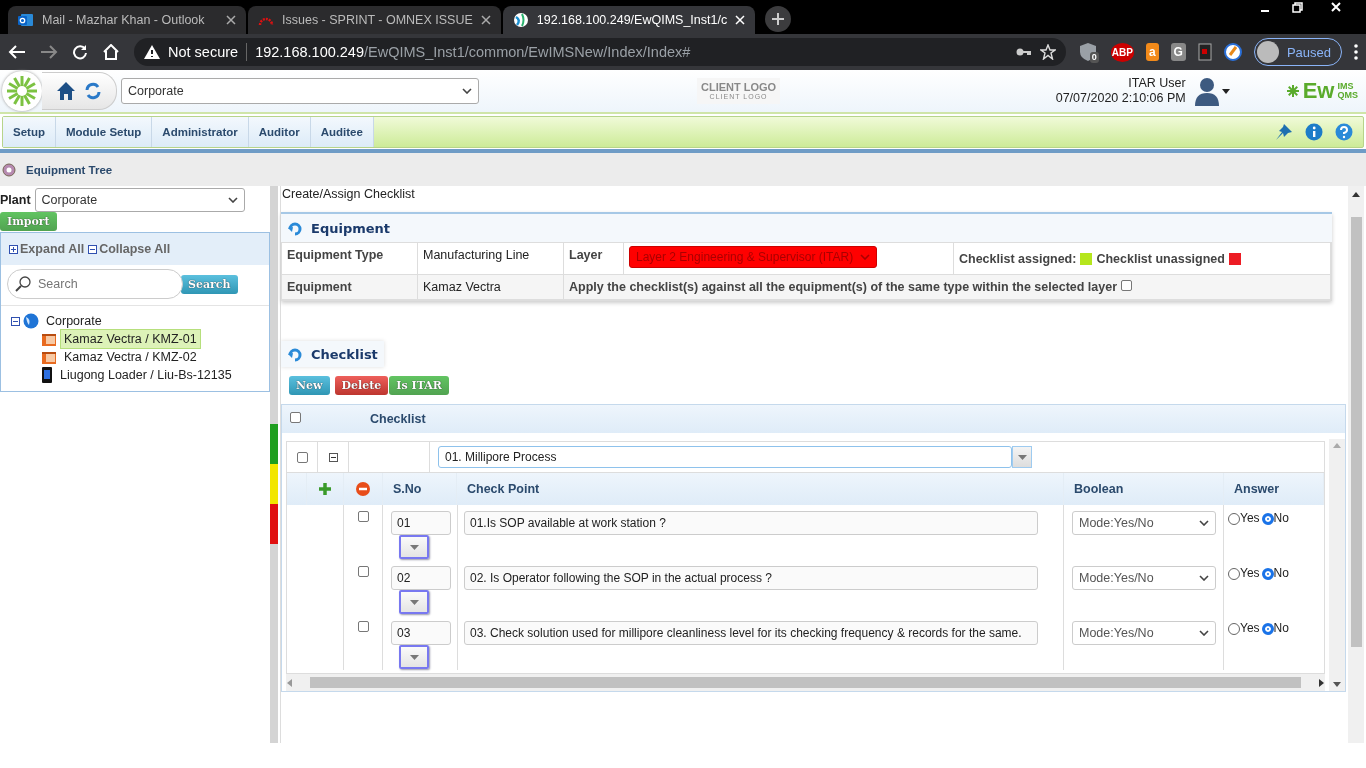  I want to click on key-icon, so click(1023, 52).